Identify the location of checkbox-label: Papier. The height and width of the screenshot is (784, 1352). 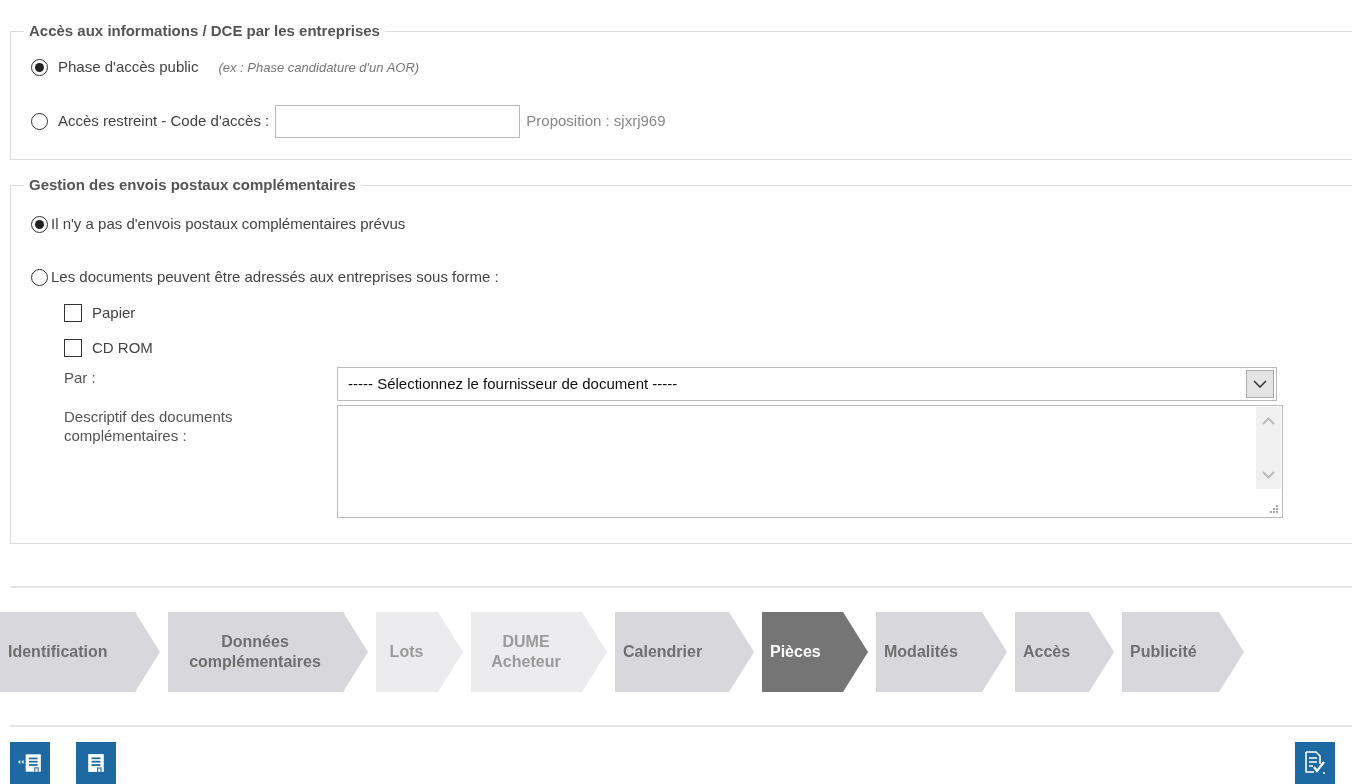
(114, 313).